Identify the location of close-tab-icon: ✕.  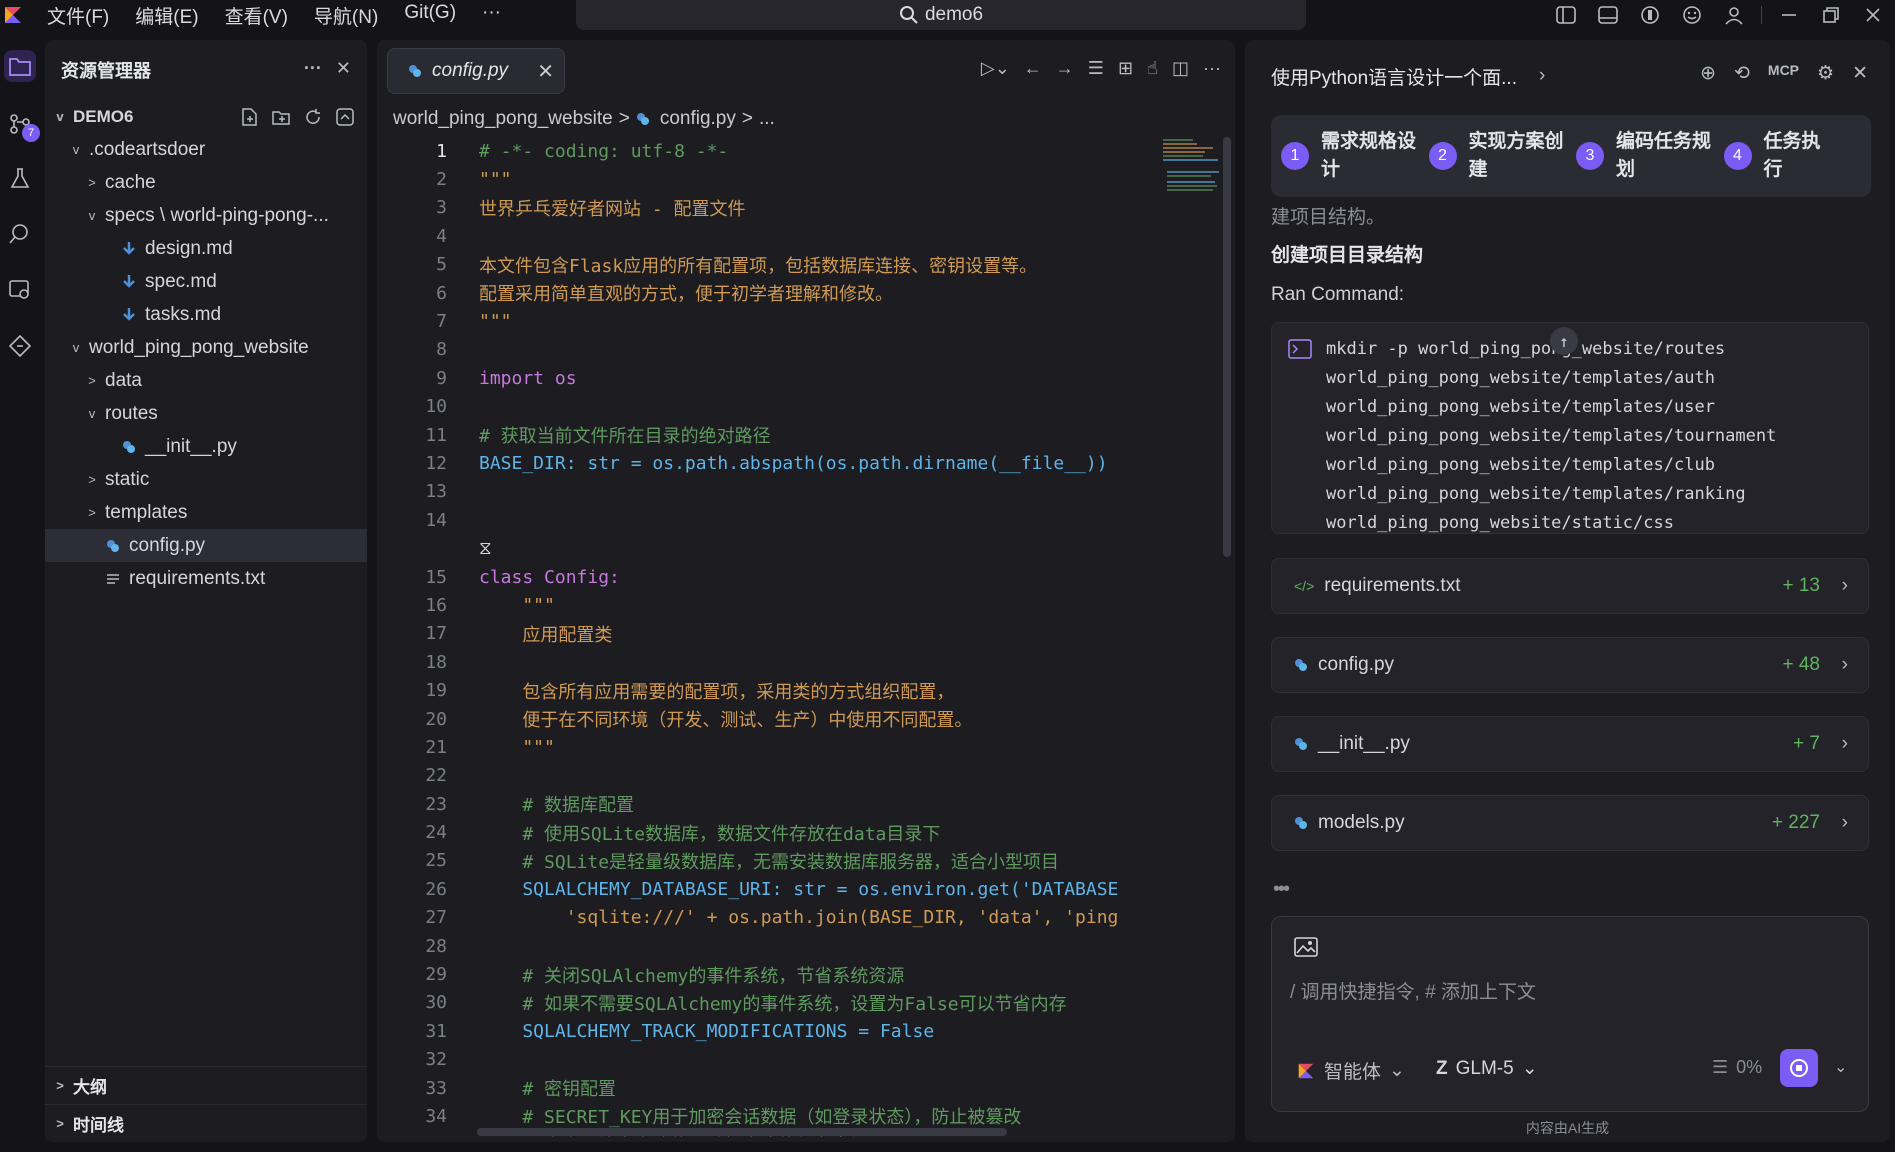
(545, 71).